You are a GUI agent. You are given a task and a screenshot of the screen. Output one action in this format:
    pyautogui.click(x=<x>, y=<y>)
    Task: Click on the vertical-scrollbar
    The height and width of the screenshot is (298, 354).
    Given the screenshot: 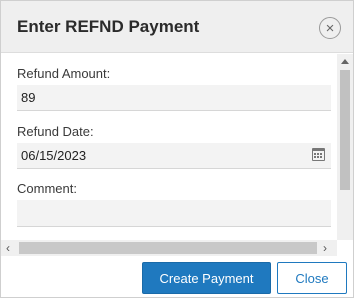 What is the action you would take?
    pyautogui.click(x=345, y=147)
    